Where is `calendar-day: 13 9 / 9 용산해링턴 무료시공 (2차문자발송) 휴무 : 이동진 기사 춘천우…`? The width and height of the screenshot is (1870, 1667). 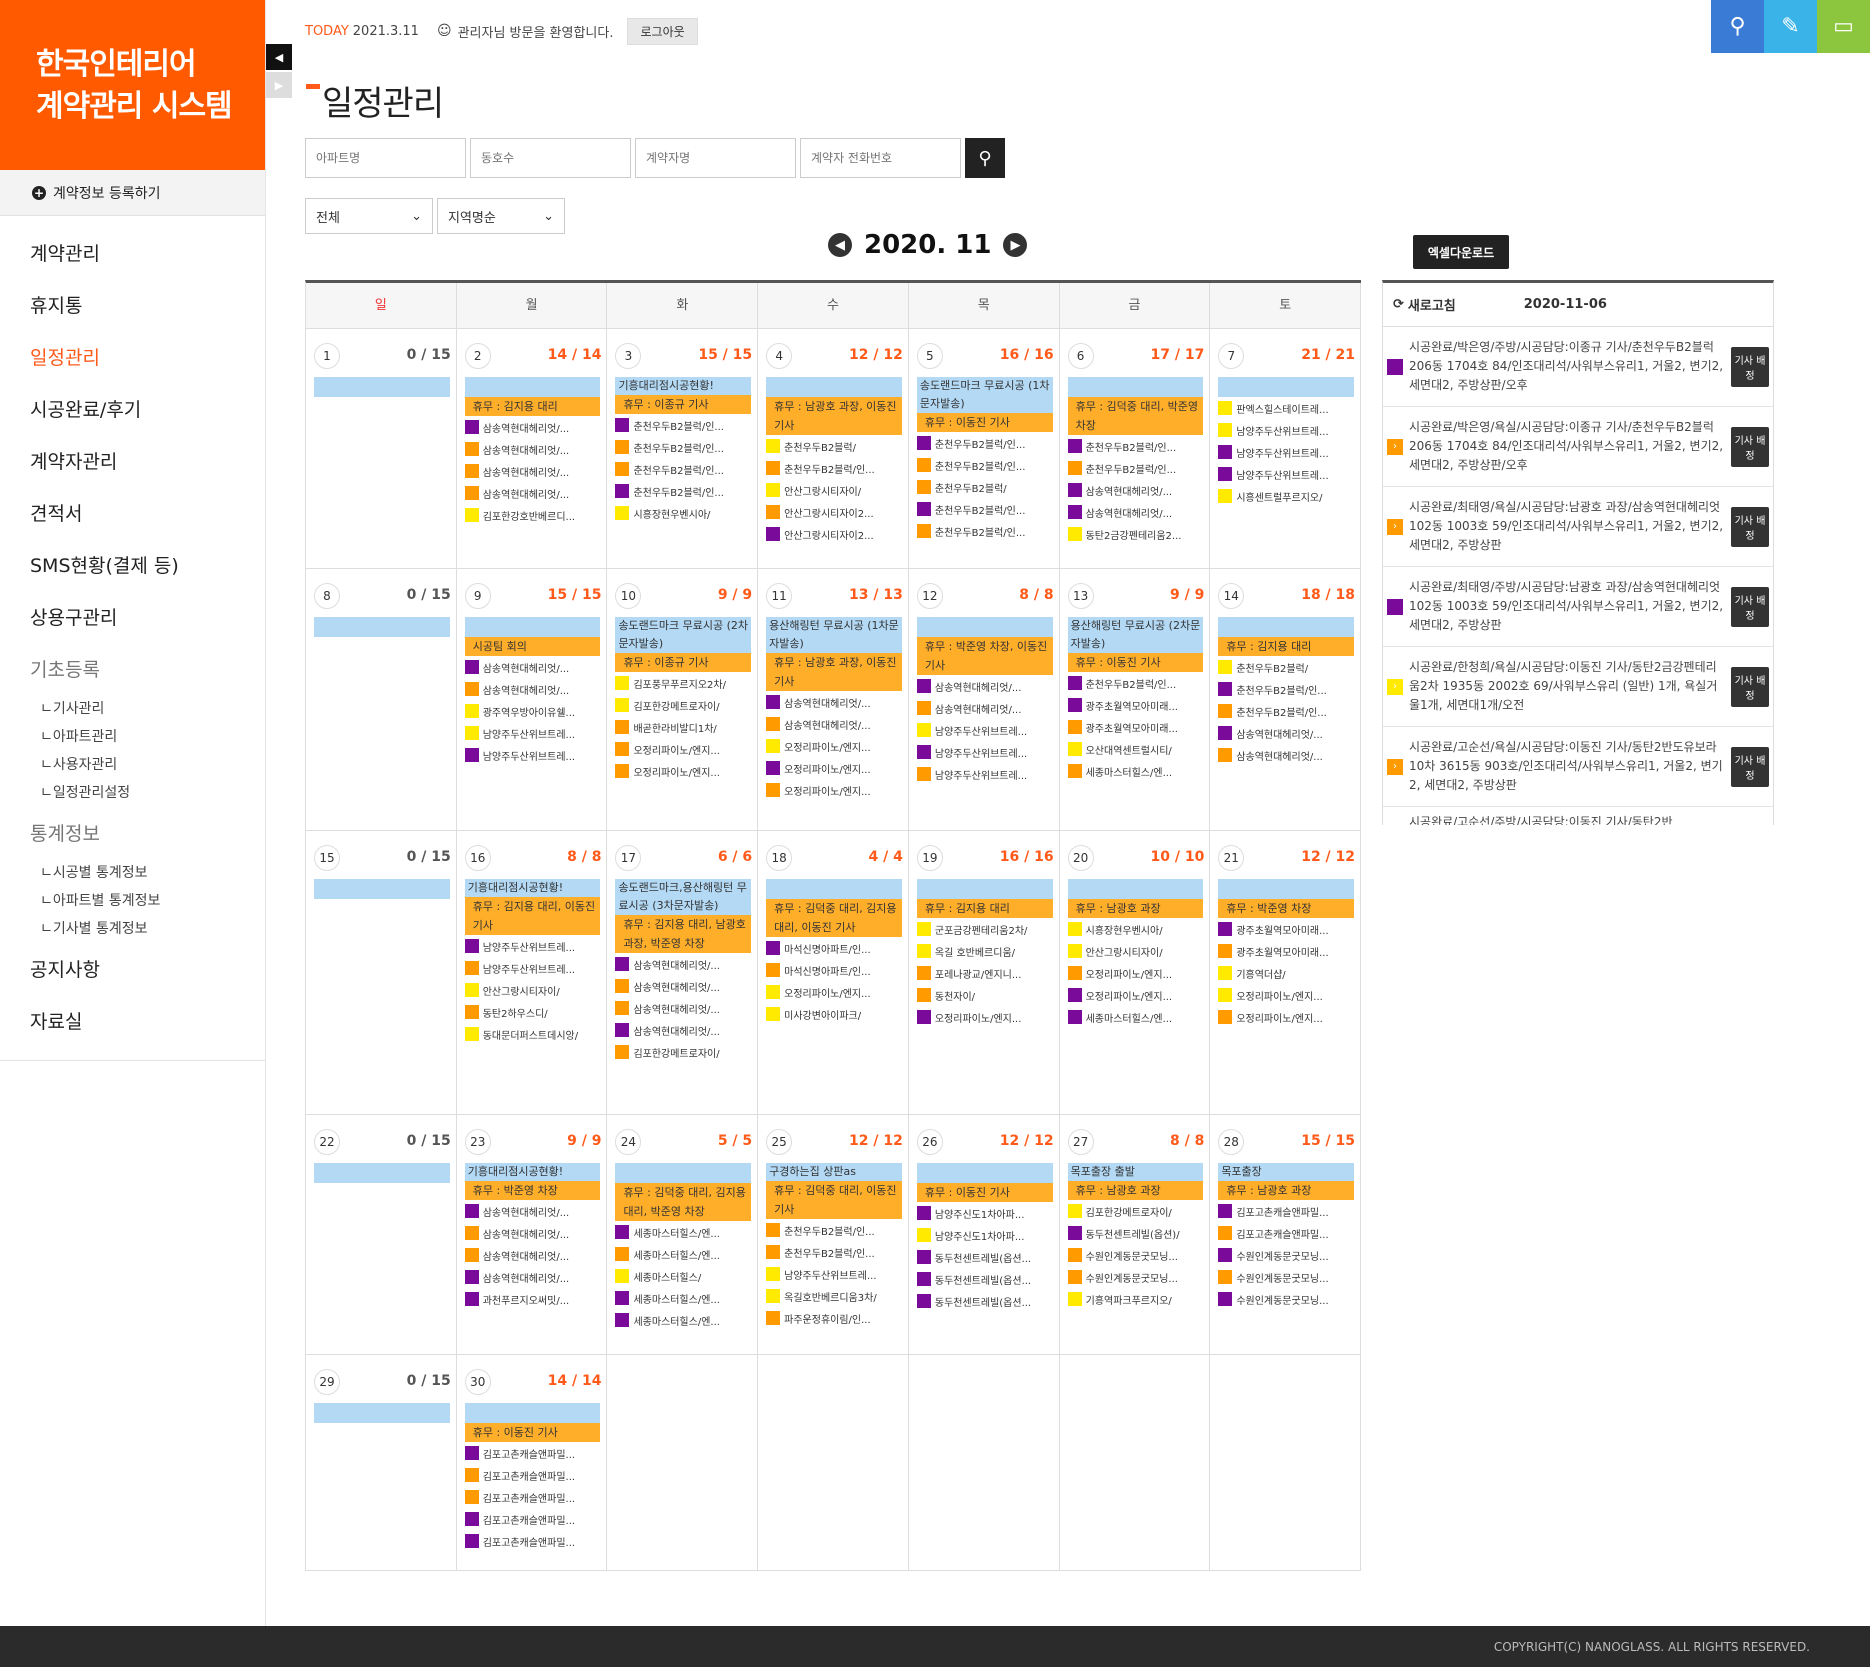 calendar-day: 13 9 / 9 용산해링턴 무료시공 (2차문자발송) 휴무 : 이동진 기사 춘천우… is located at coordinates (1135, 700).